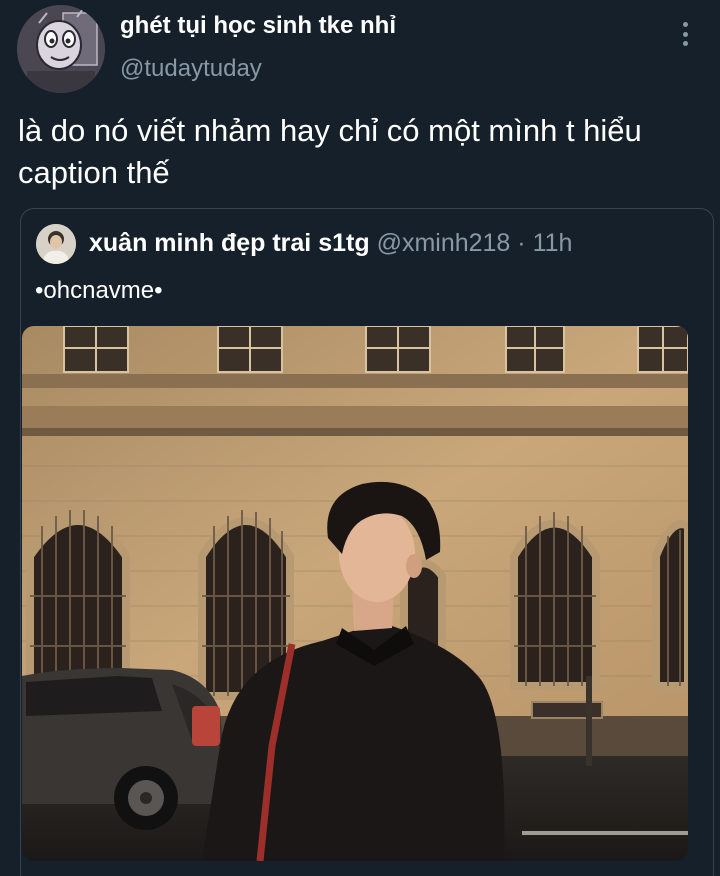 The height and width of the screenshot is (876, 720). I want to click on quoted-author-avatar, so click(56, 244).